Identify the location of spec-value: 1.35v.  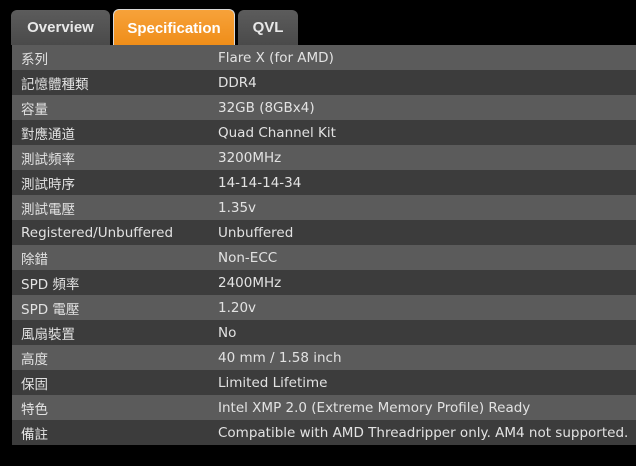
(422, 207).